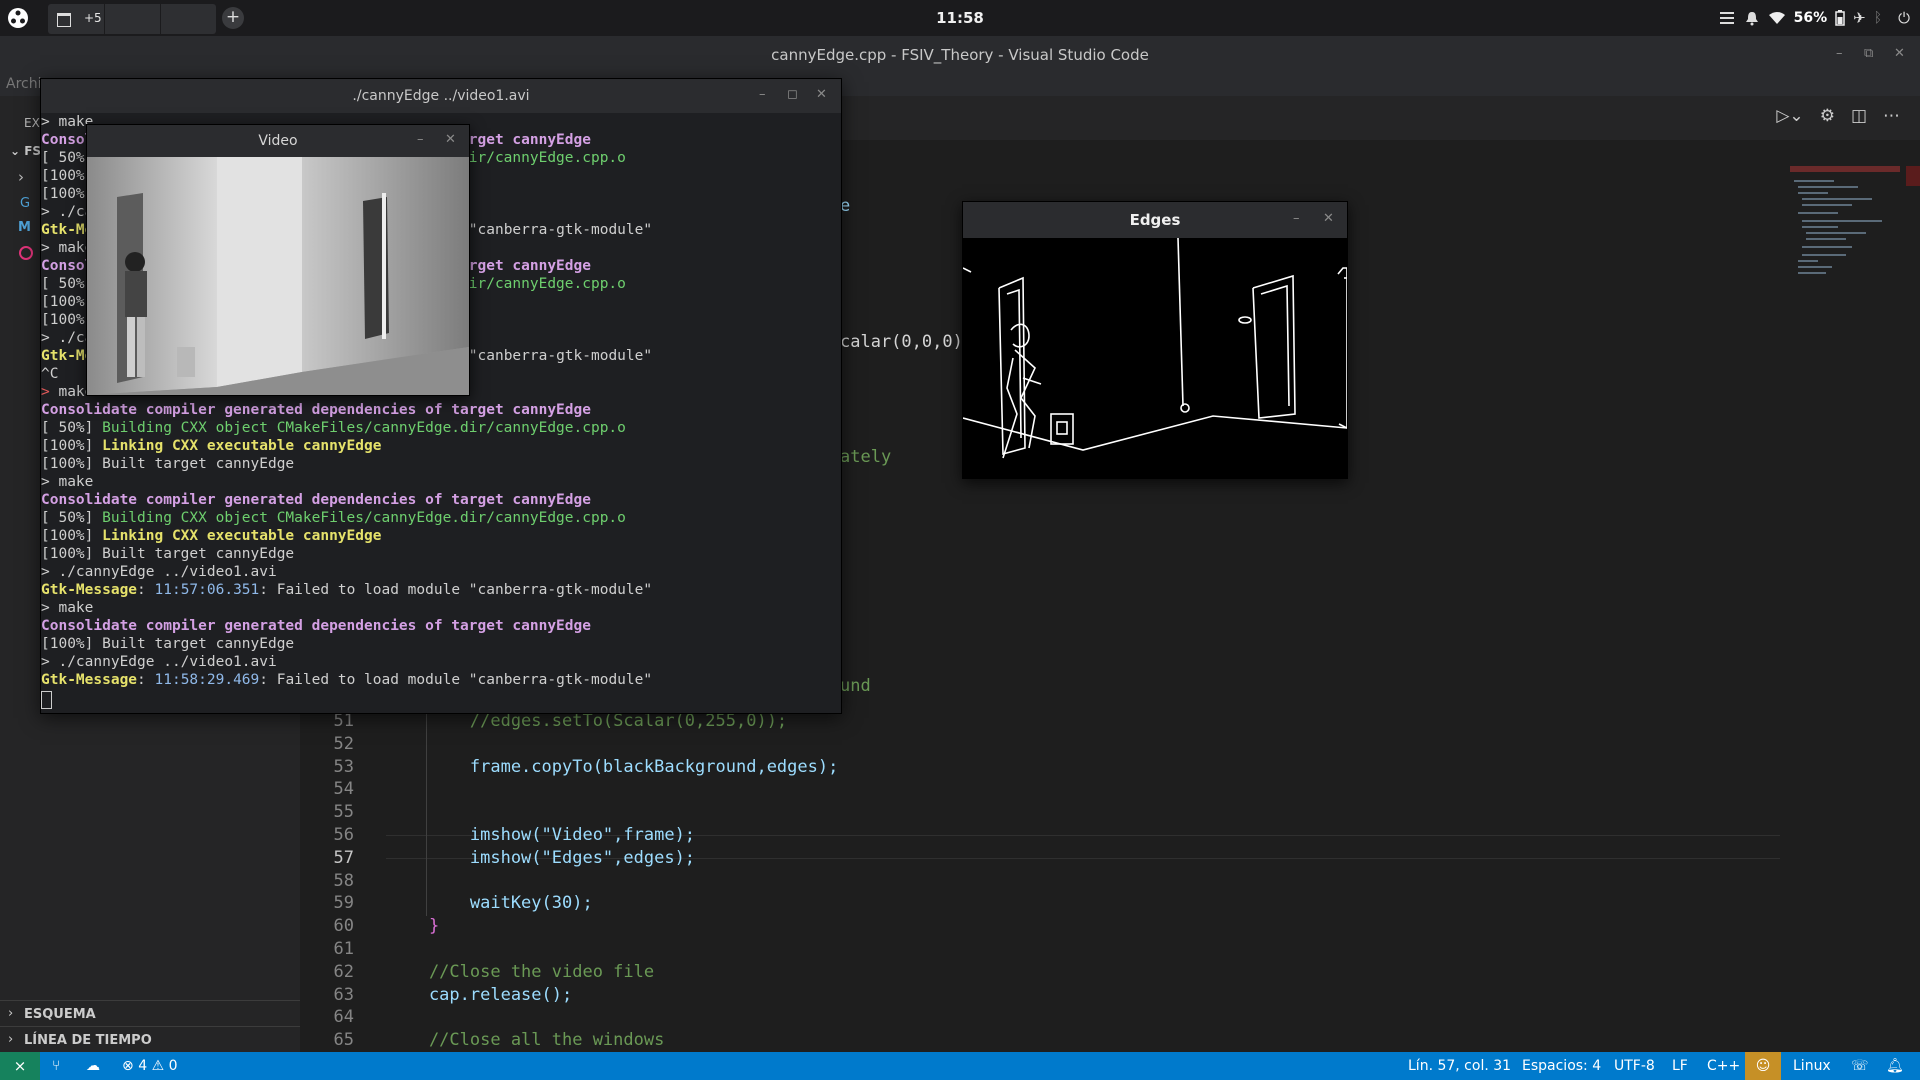 Image resolution: width=1920 pixels, height=1080 pixels. What do you see at coordinates (1895, 1066) in the screenshot?
I see `notifications-icon: 🔔︎` at bounding box center [1895, 1066].